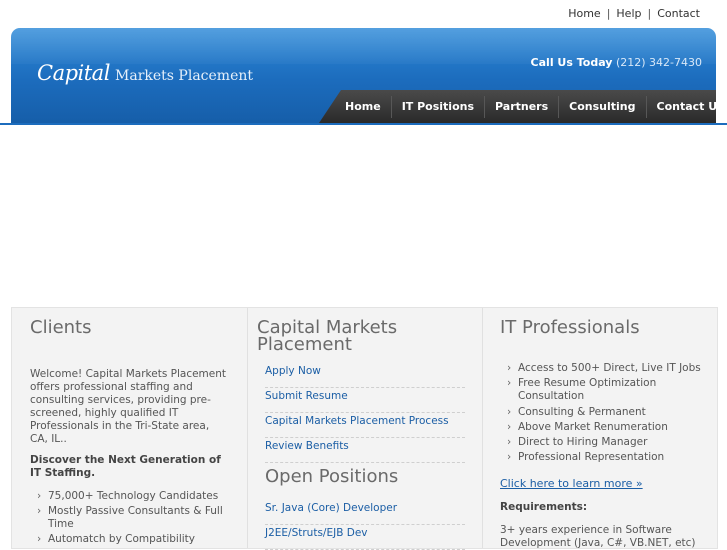 This screenshot has width=727, height=550. What do you see at coordinates (365, 375) in the screenshot?
I see `list-item: Apply Now` at bounding box center [365, 375].